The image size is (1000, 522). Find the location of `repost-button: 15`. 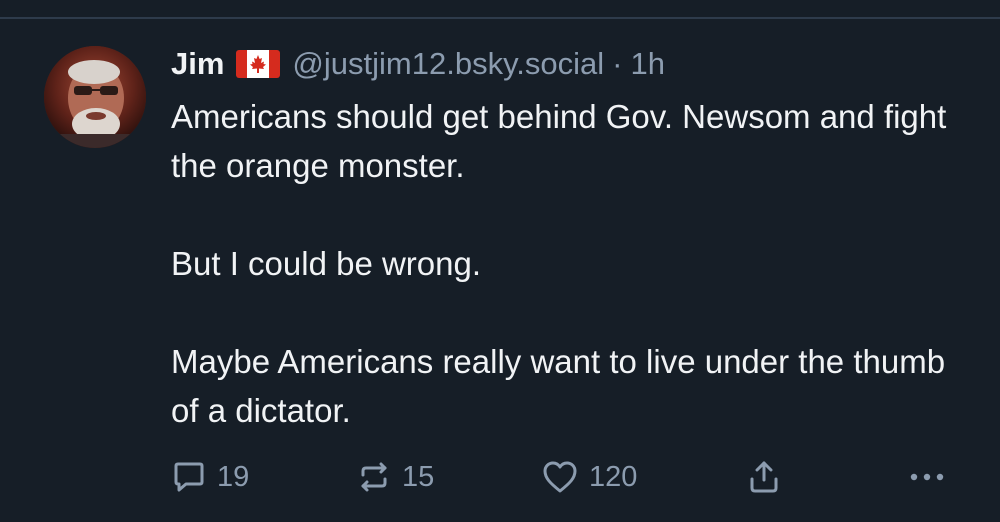

repost-button: 15 is located at coordinates (395, 477).